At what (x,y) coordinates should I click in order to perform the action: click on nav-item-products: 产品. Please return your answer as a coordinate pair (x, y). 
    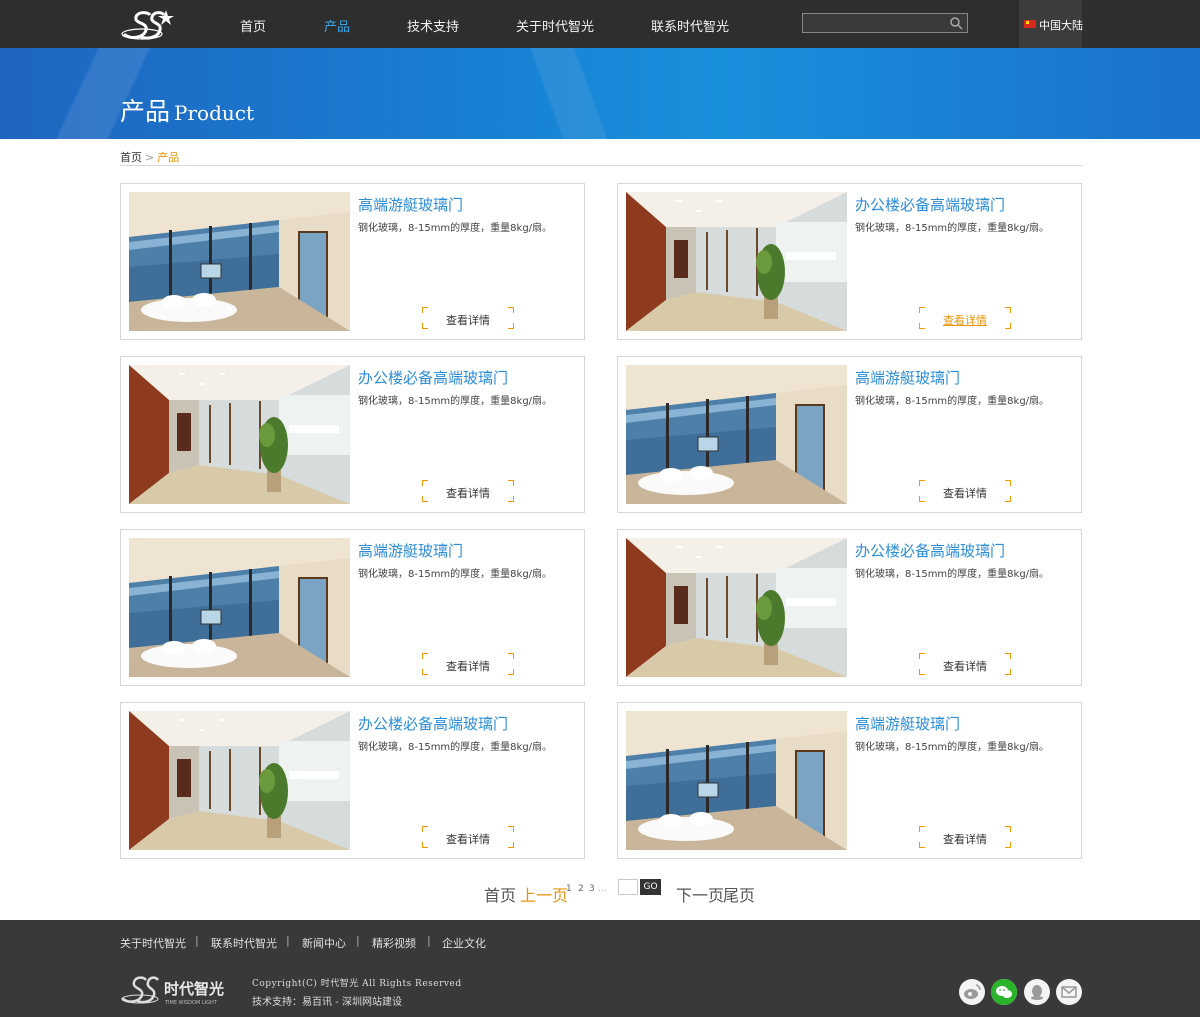
    Looking at the image, I should click on (337, 25).